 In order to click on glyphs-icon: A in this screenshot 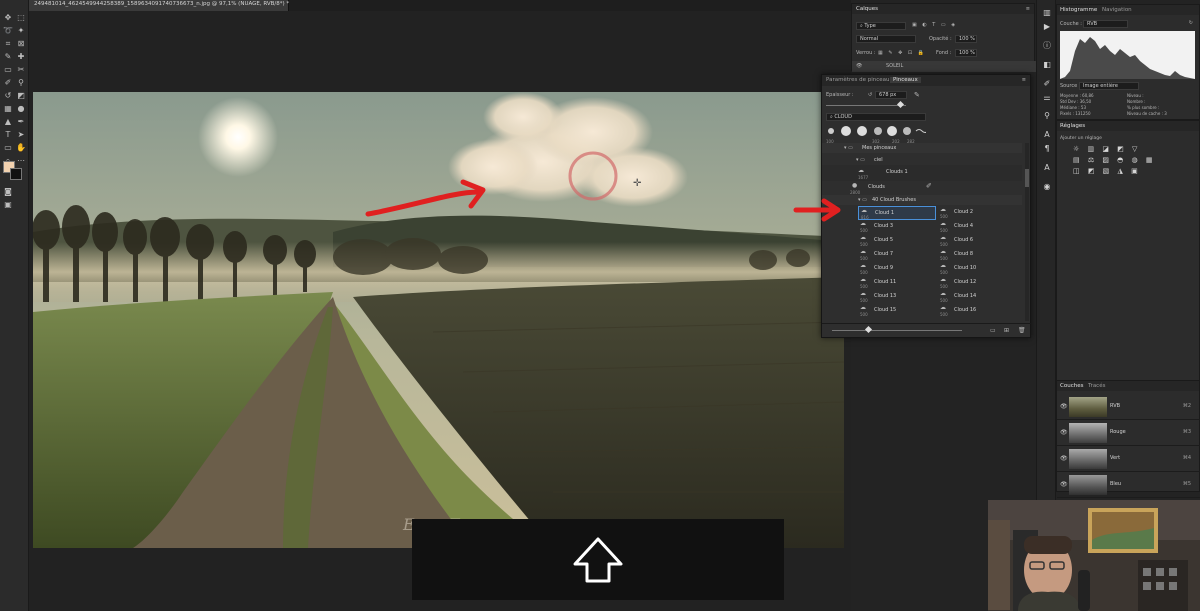, I will do `click(1047, 168)`.